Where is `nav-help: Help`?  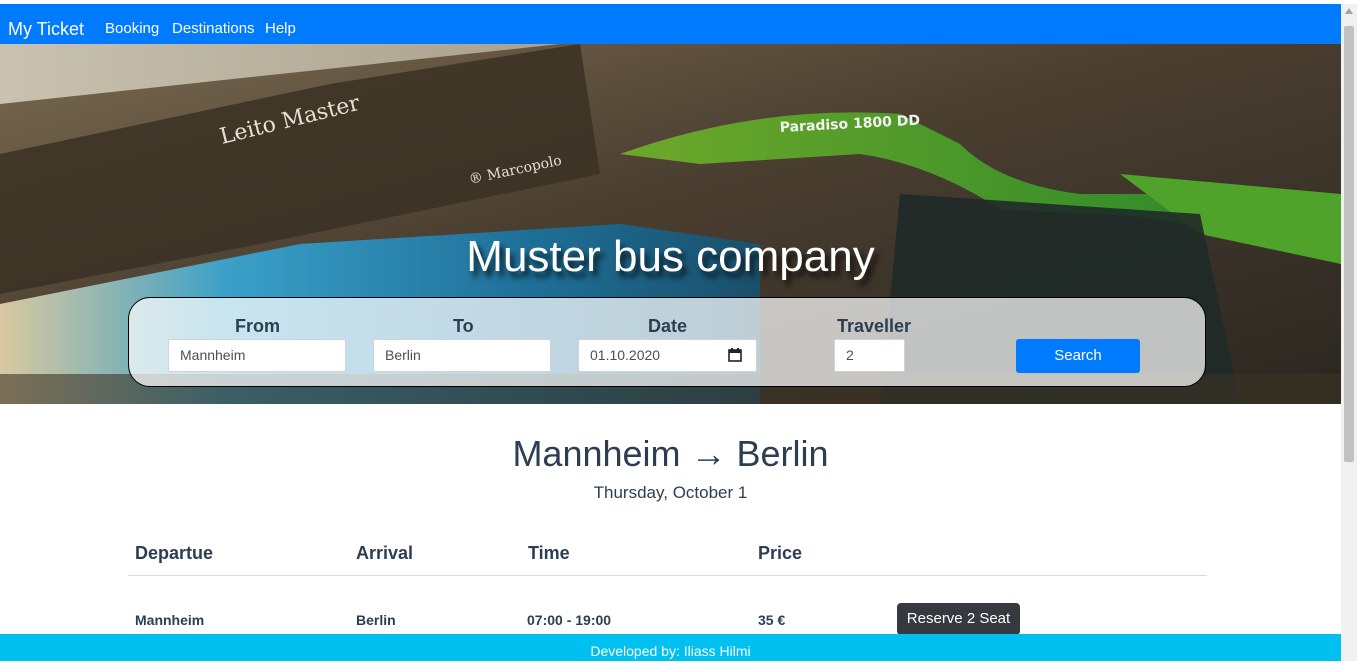 nav-help: Help is located at coordinates (280, 29).